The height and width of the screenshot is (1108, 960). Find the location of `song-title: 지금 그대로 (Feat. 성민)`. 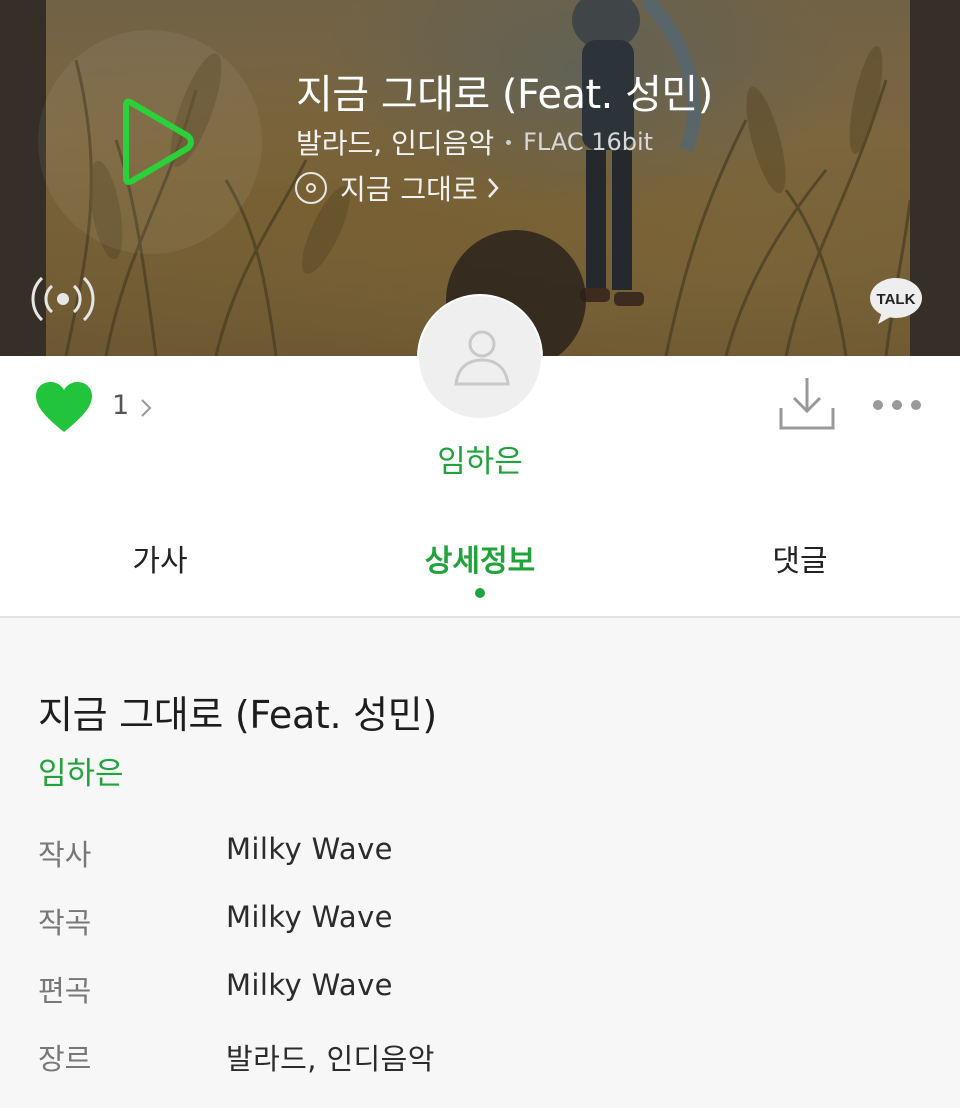

song-title: 지금 그대로 (Feat. 성민) is located at coordinates (504, 95).